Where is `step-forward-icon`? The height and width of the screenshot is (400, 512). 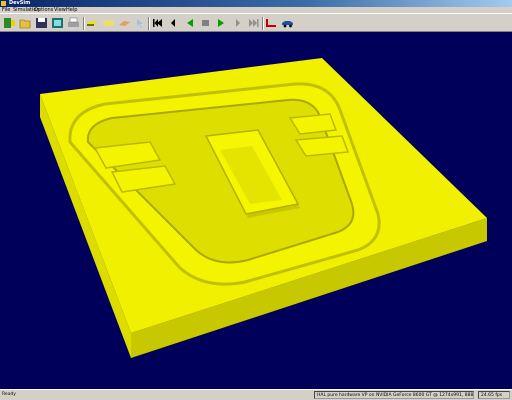 step-forward-icon is located at coordinates (237, 23).